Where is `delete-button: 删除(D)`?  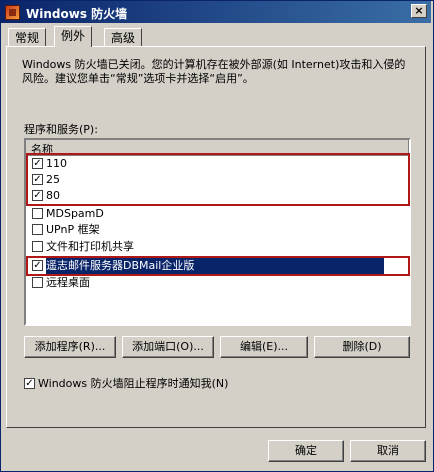
delete-button: 删除(D) is located at coordinates (362, 347).